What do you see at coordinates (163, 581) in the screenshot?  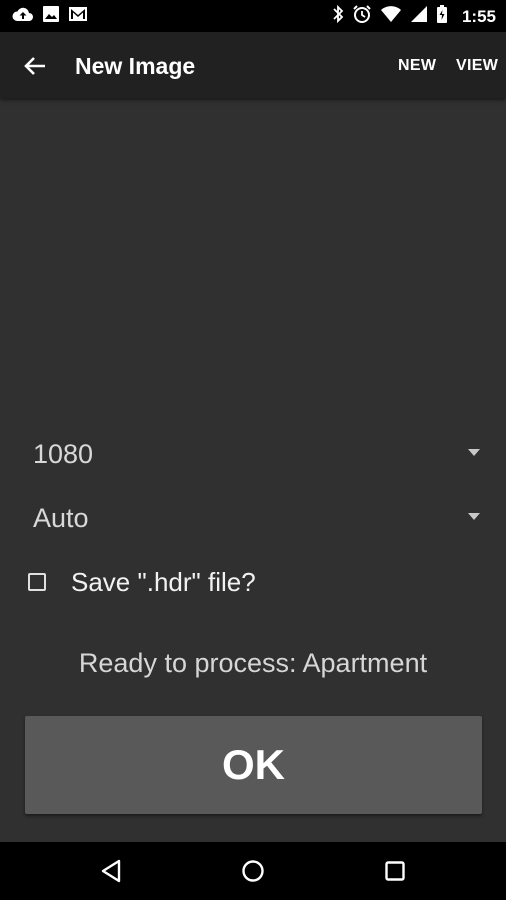 I see `save-hdr-label: Save ".hdr" file?` at bounding box center [163, 581].